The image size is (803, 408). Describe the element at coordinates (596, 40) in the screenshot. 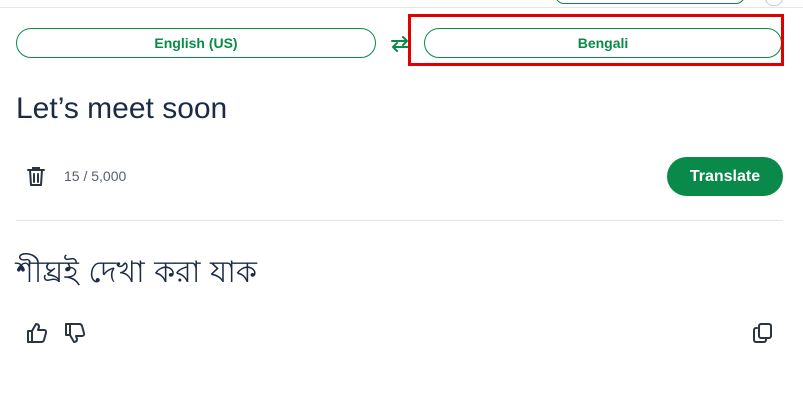

I see `target-language-highlight` at that location.